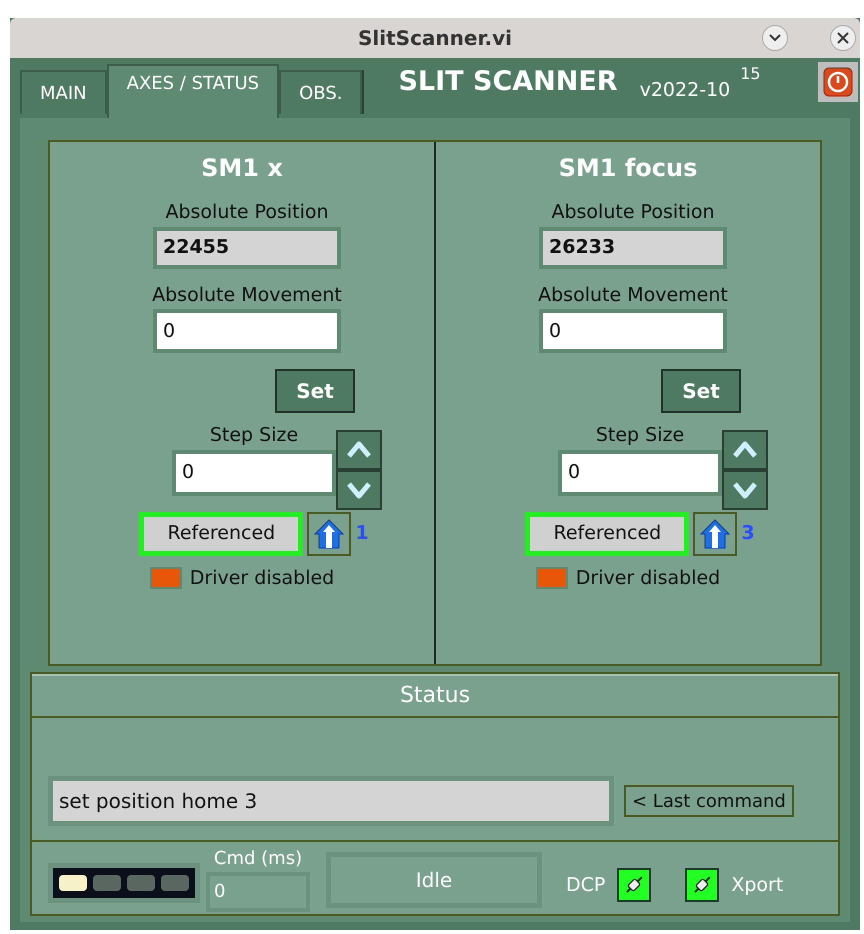  Describe the element at coordinates (435, 696) in the screenshot. I see `status-header: Status` at that location.